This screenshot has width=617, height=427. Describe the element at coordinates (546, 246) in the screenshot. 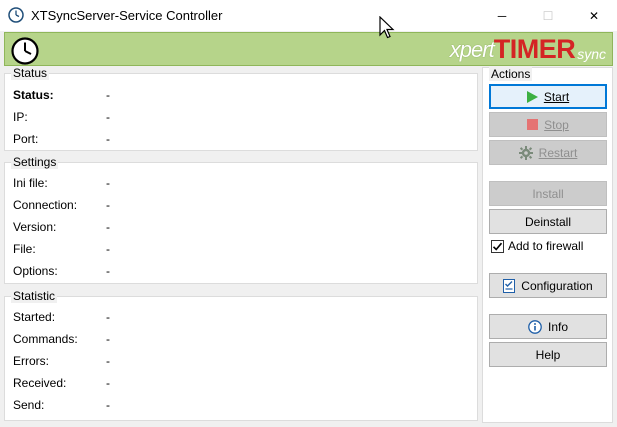

I see `add-to-firewall-label: Add to firewall` at that location.